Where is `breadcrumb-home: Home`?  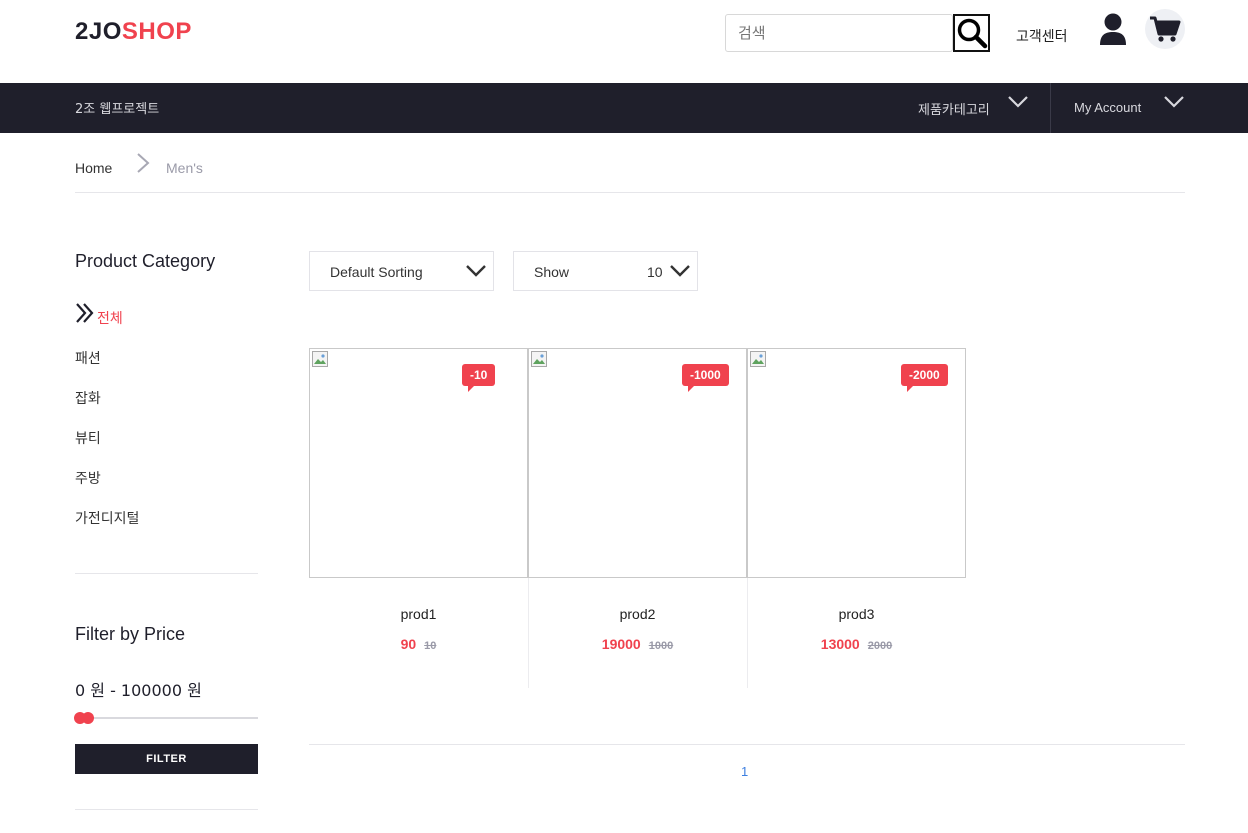 breadcrumb-home: Home is located at coordinates (93, 168).